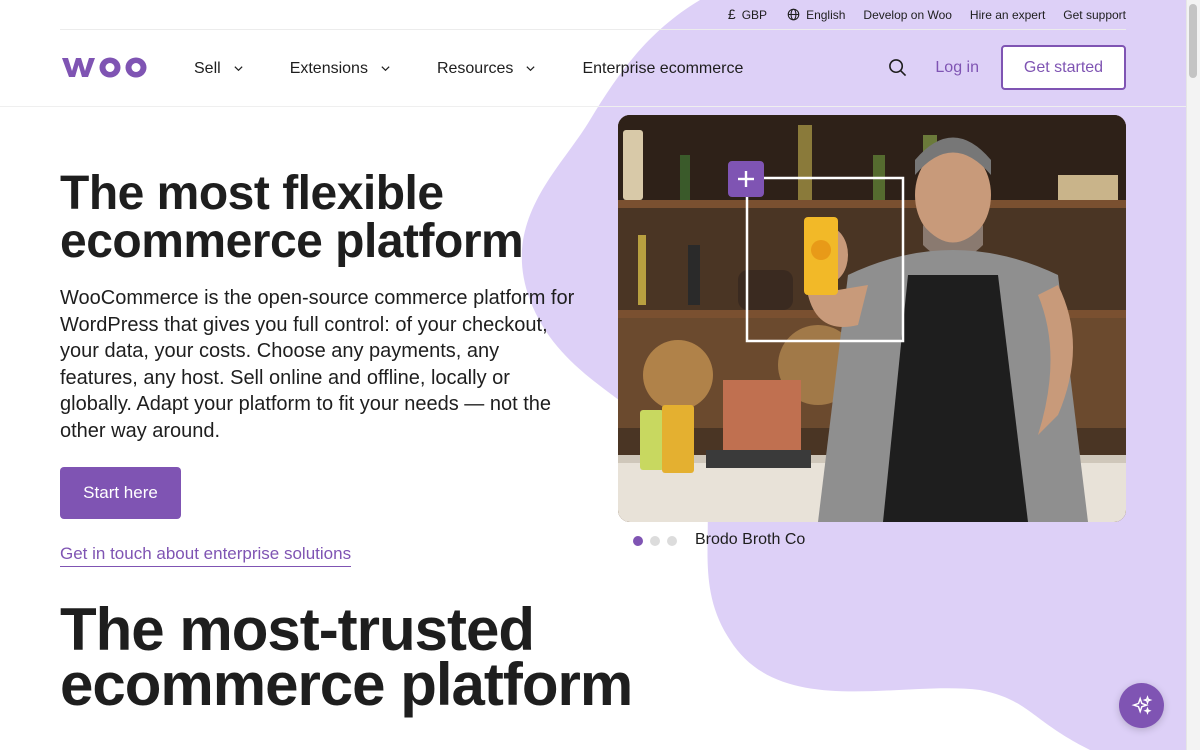 The height and width of the screenshot is (750, 1200). I want to click on section-title: The most-trusted ecommerce platform, so click(346, 657).